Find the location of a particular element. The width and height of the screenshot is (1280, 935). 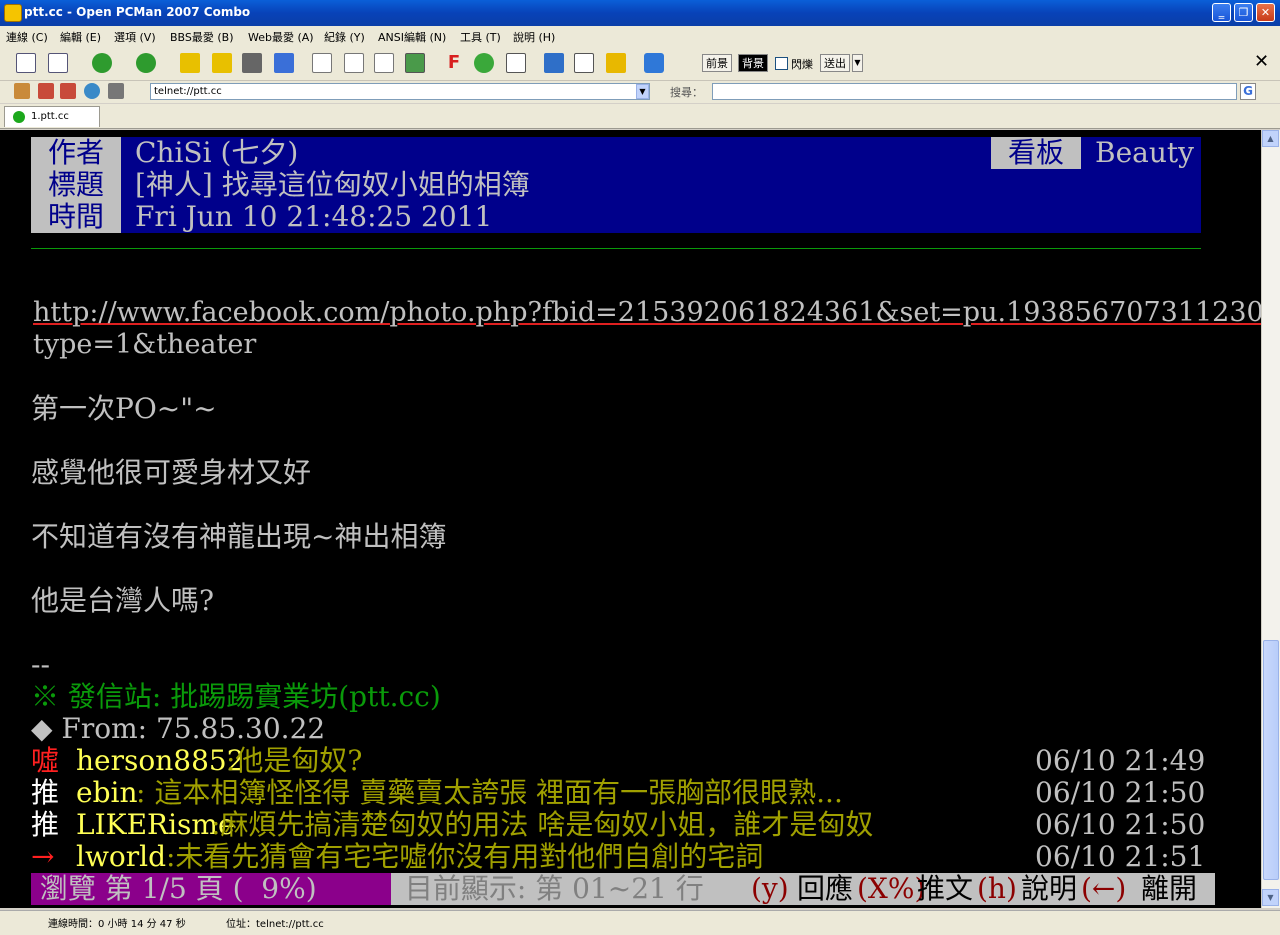

back-arrow-icon is located at coordinates (102, 63).